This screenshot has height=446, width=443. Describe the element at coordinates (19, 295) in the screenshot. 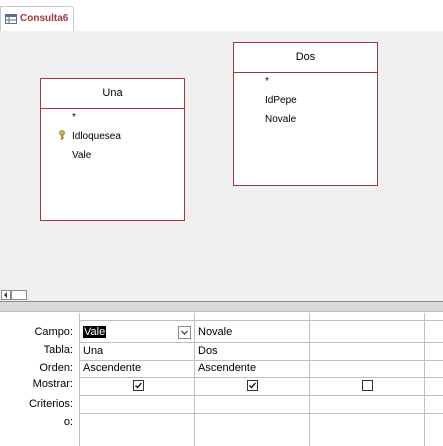

I see `scroll-thumb` at that location.